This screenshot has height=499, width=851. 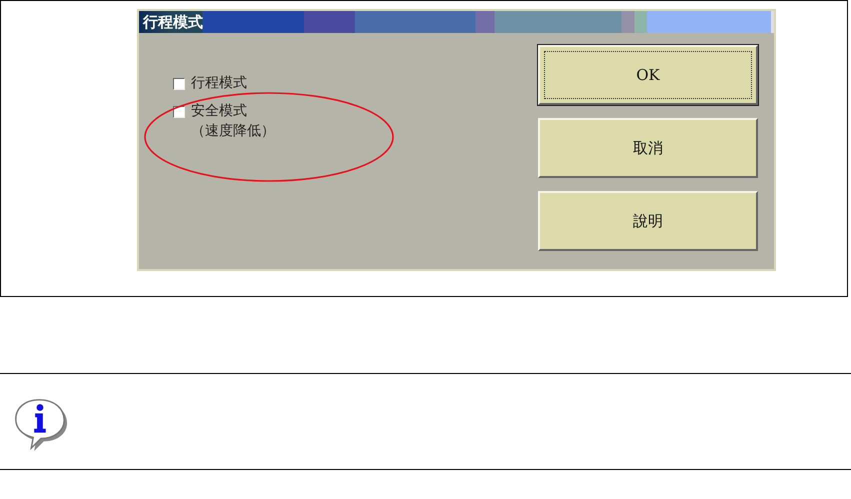 What do you see at coordinates (648, 75) in the screenshot?
I see `dialog-button: OK` at bounding box center [648, 75].